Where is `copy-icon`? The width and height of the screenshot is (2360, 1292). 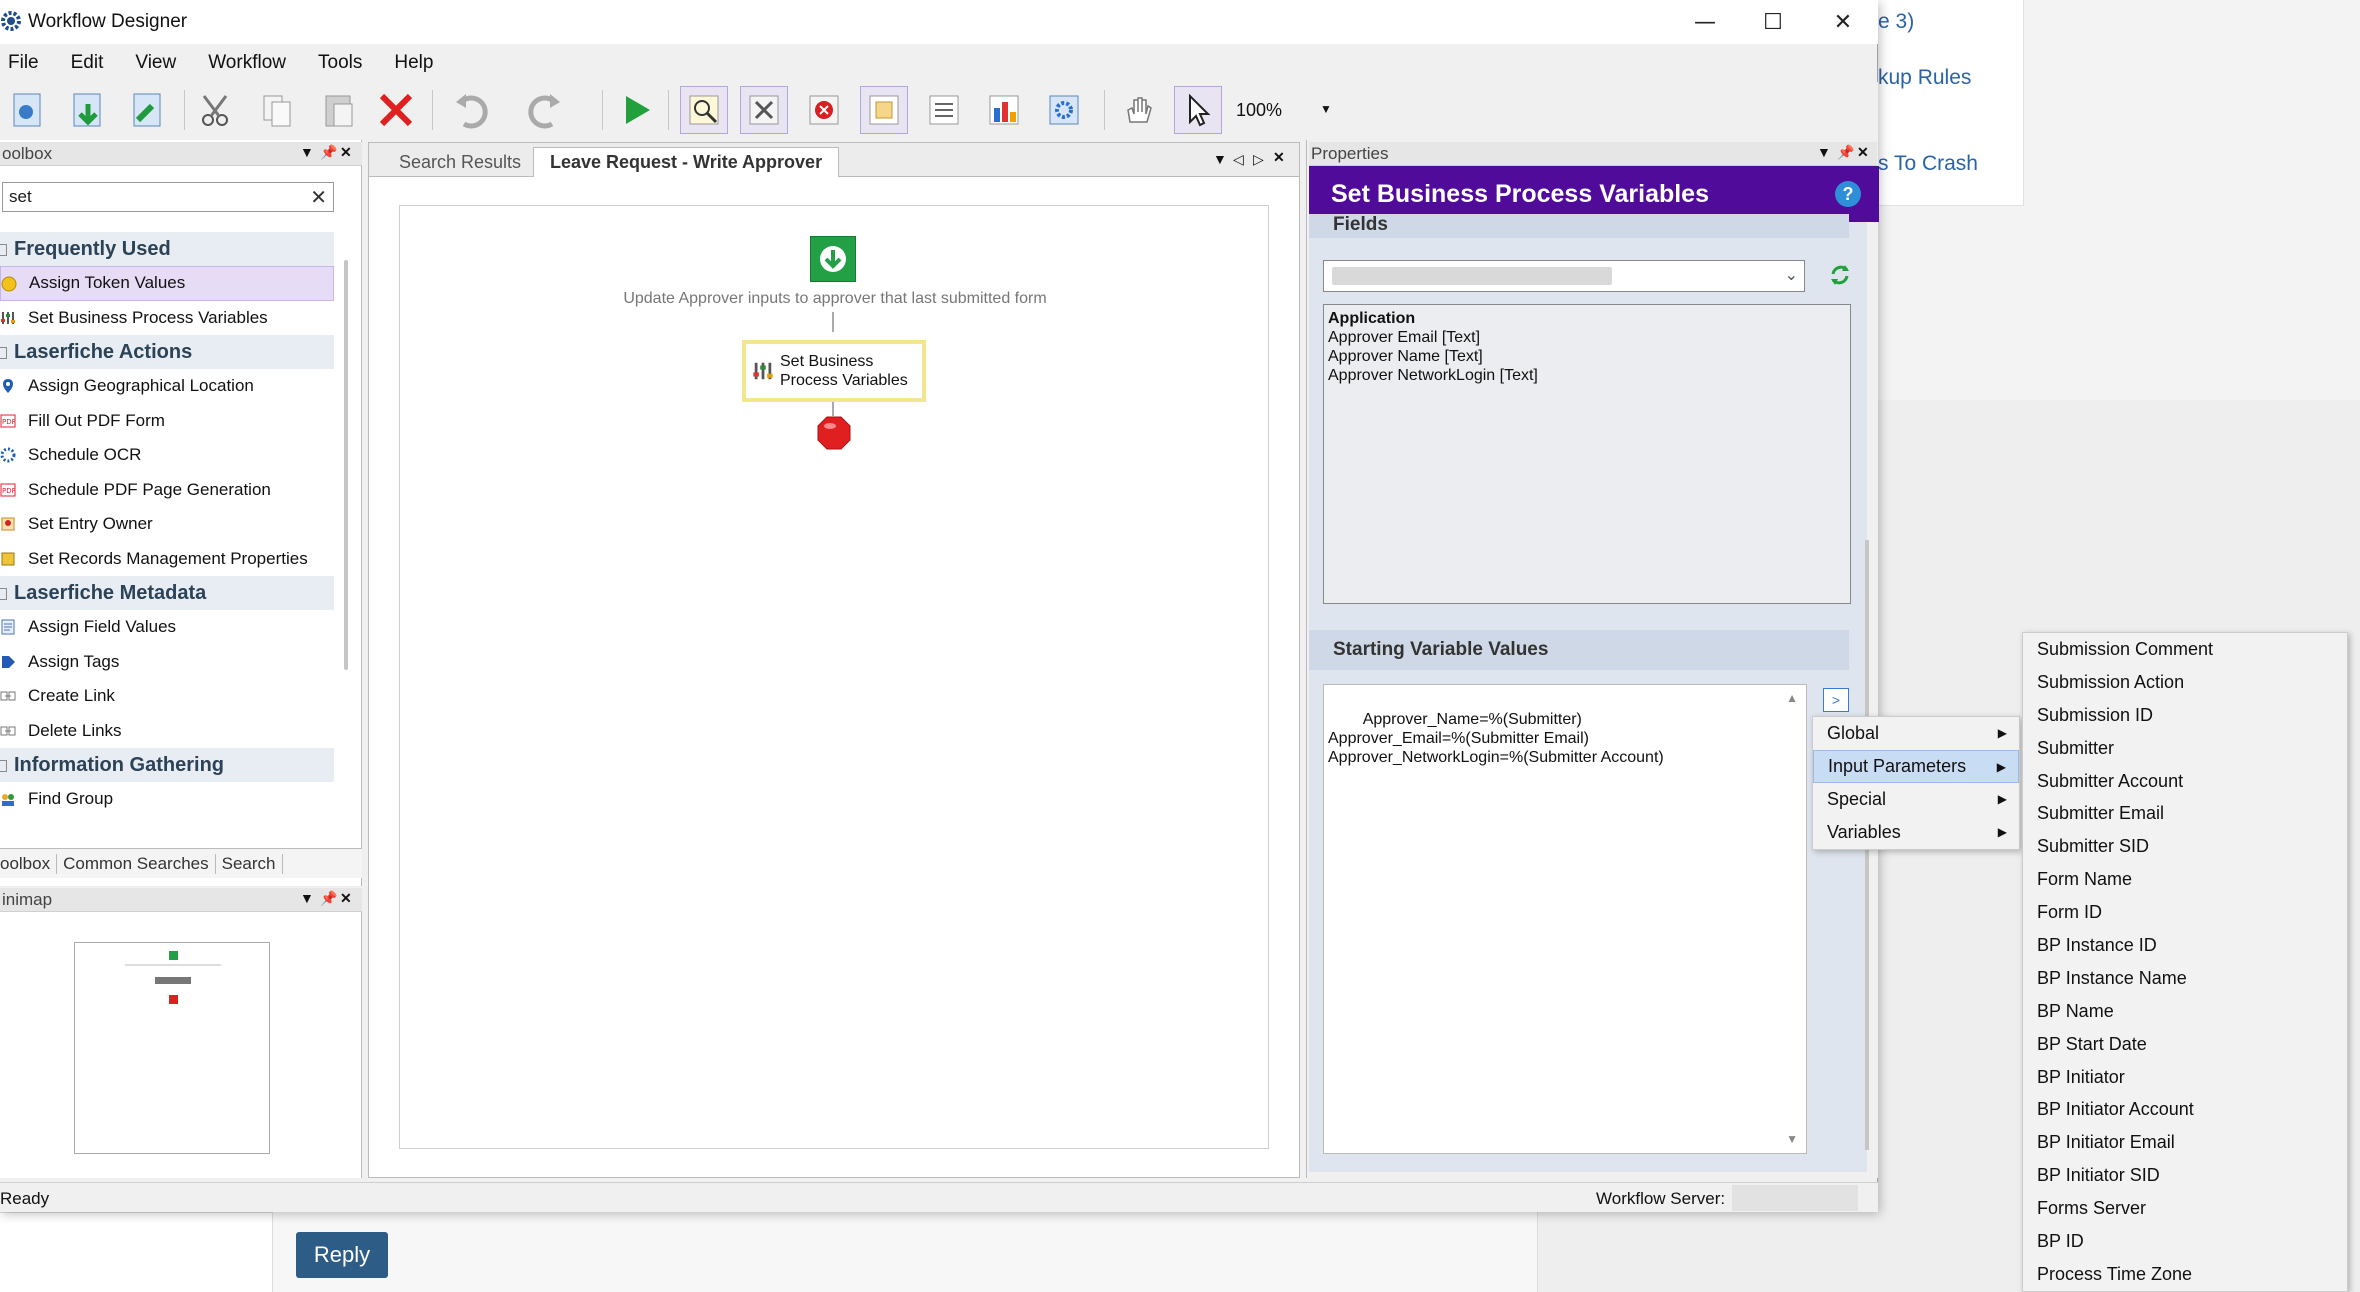 copy-icon is located at coordinates (278, 110).